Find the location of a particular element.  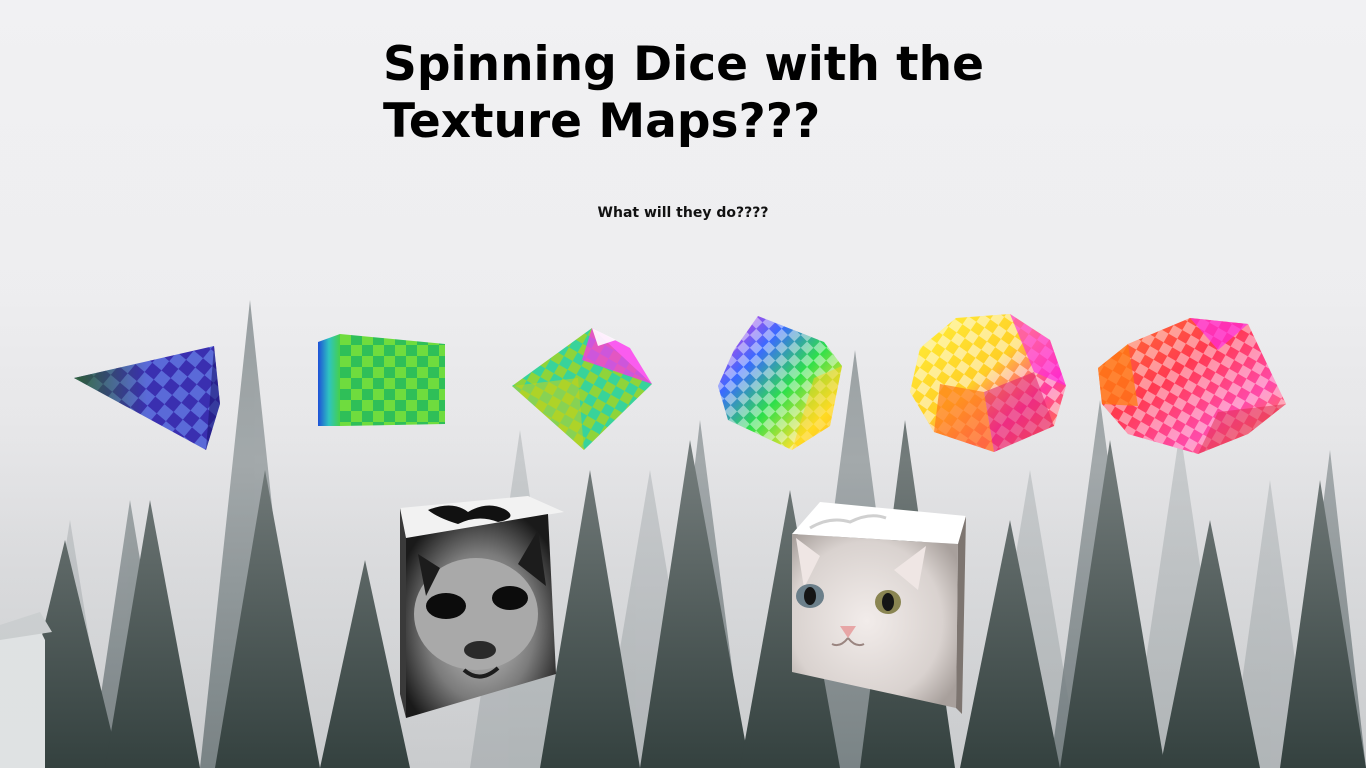

d10-die is located at coordinates (780, 383).